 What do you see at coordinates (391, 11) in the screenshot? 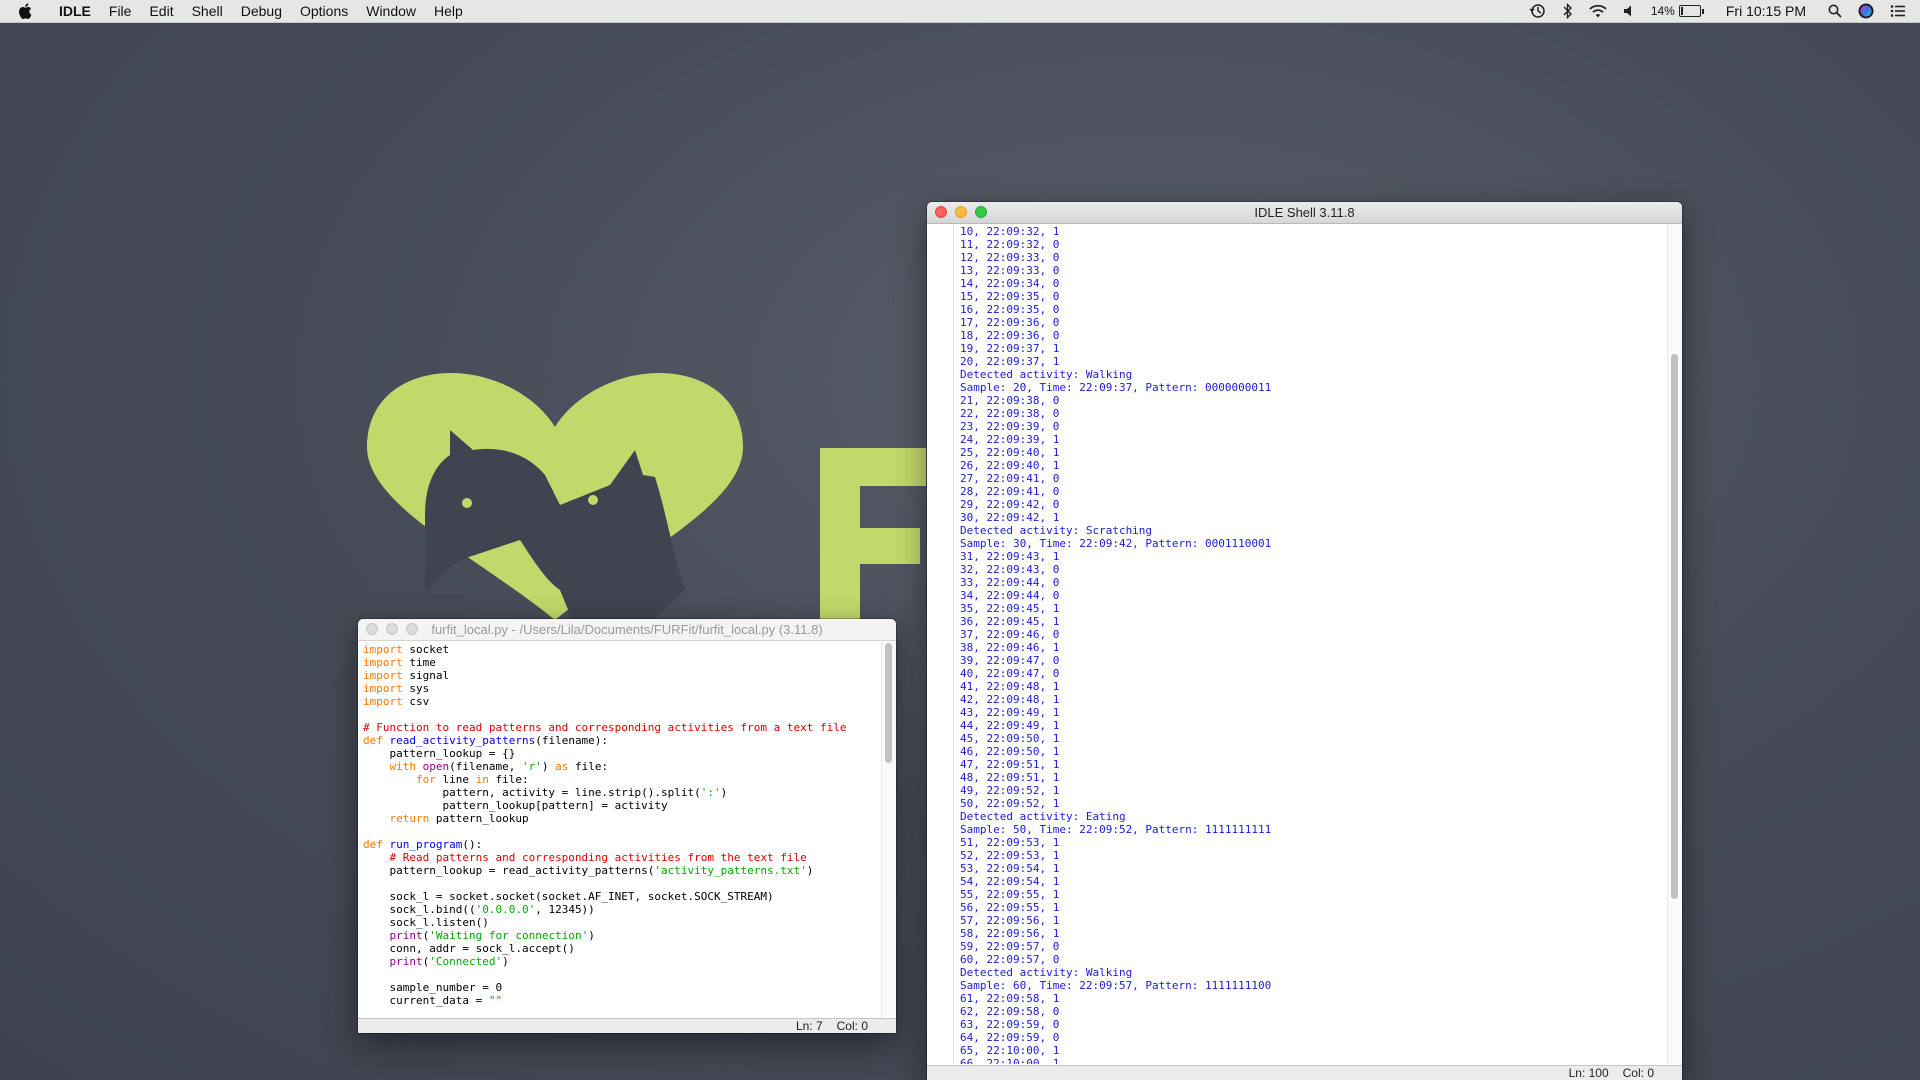
I see `menu-window: Window` at bounding box center [391, 11].